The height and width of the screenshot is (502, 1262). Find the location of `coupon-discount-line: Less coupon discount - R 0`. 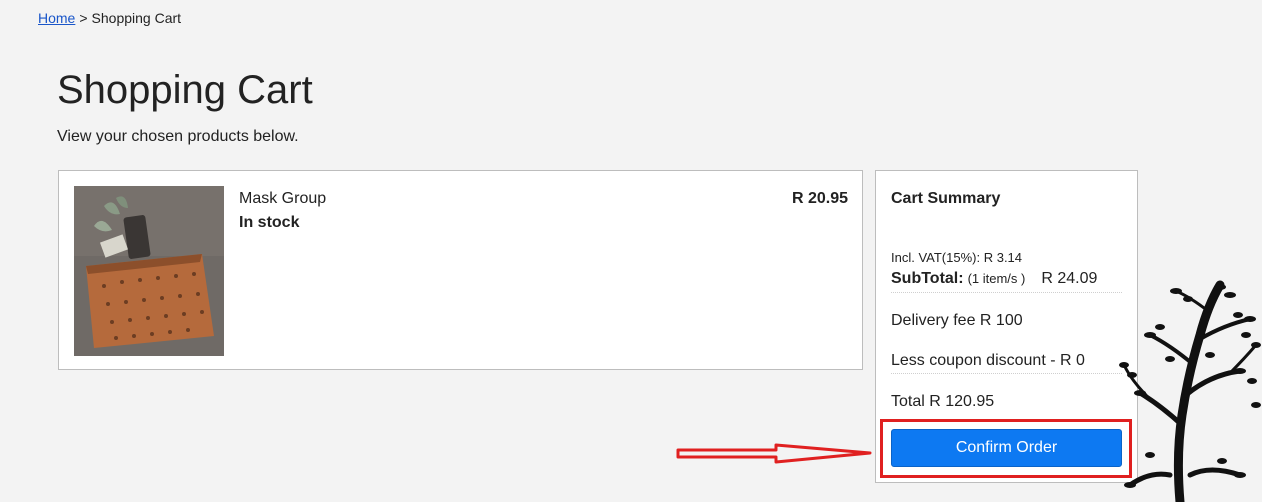

coupon-discount-line: Less coupon discount - R 0 is located at coordinates (1006, 363).